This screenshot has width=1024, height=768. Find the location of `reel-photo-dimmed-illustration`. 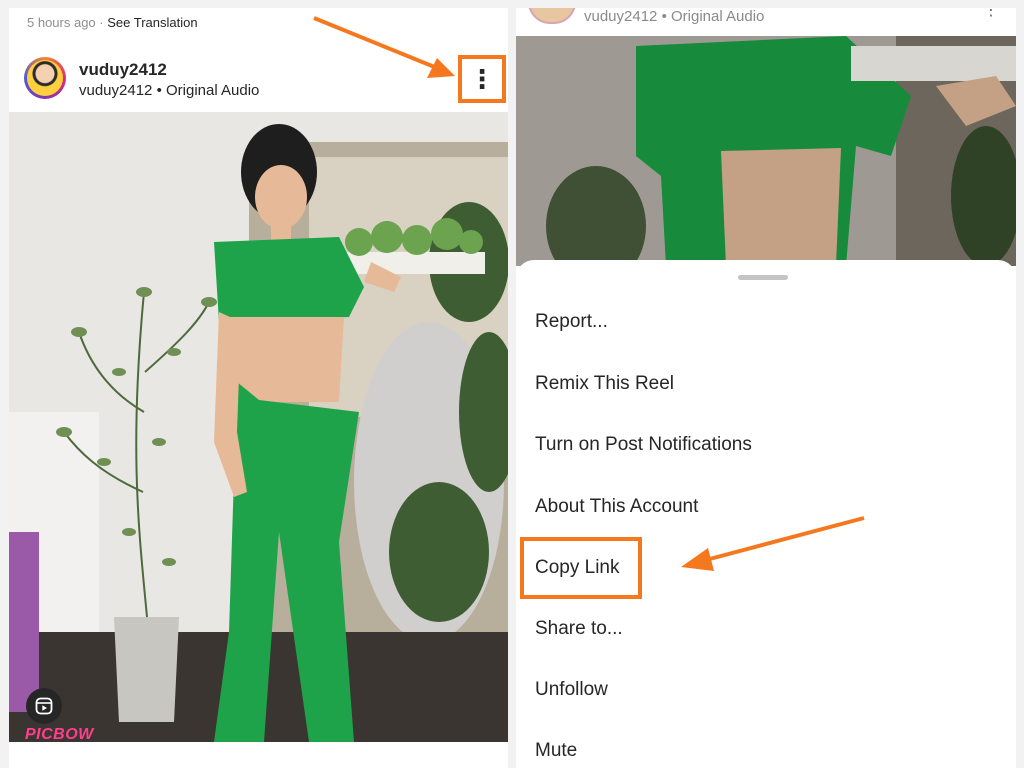

reel-photo-dimmed-illustration is located at coordinates (766, 151).